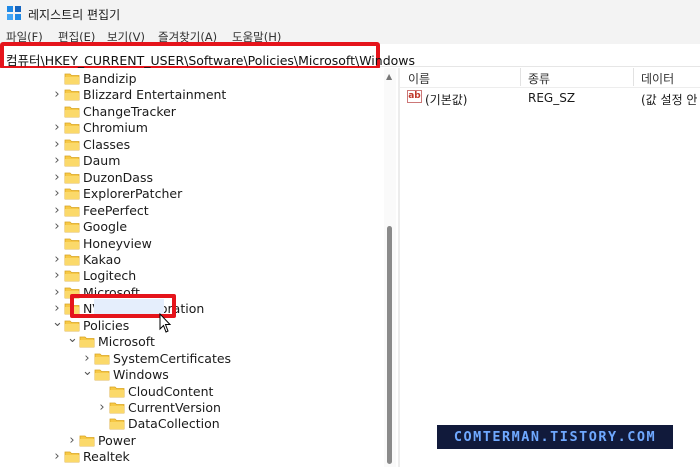  Describe the element at coordinates (192, 79) in the screenshot. I see `tree-item: Bandizip` at that location.